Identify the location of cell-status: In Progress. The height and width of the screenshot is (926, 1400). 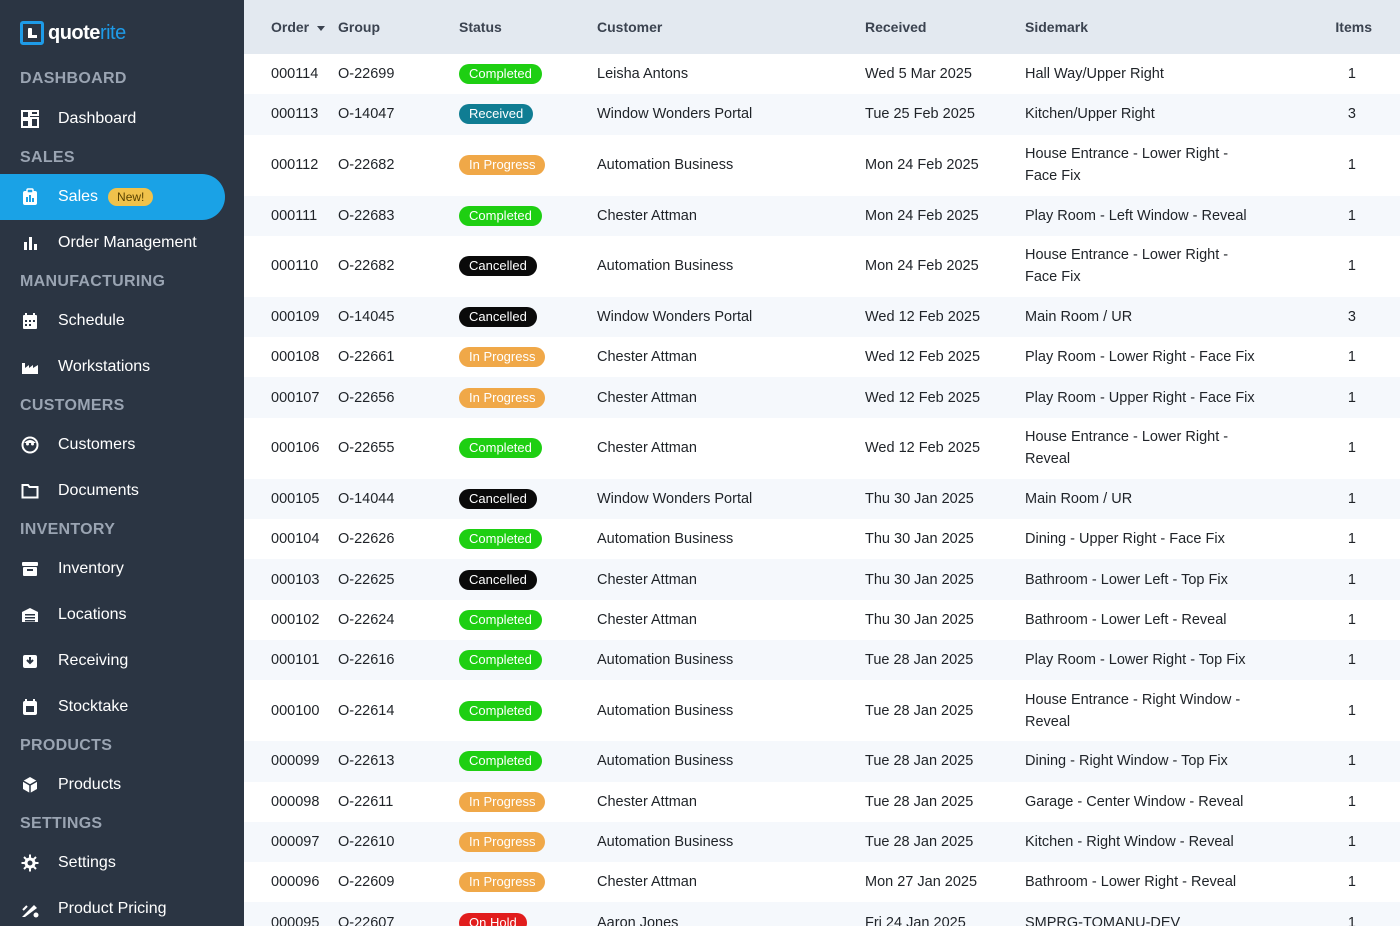
(528, 397).